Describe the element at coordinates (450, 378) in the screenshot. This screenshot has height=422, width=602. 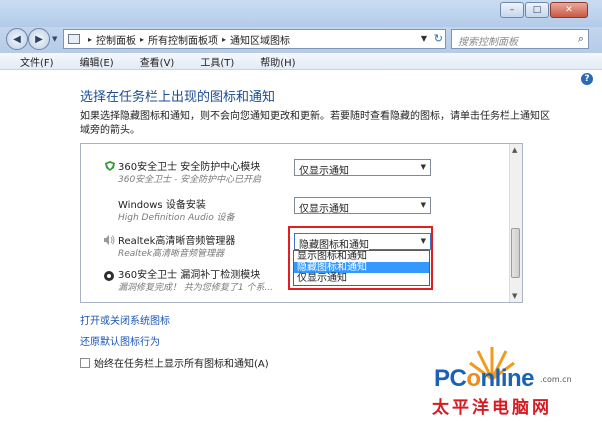
I see `logo-pc: PC` at that location.